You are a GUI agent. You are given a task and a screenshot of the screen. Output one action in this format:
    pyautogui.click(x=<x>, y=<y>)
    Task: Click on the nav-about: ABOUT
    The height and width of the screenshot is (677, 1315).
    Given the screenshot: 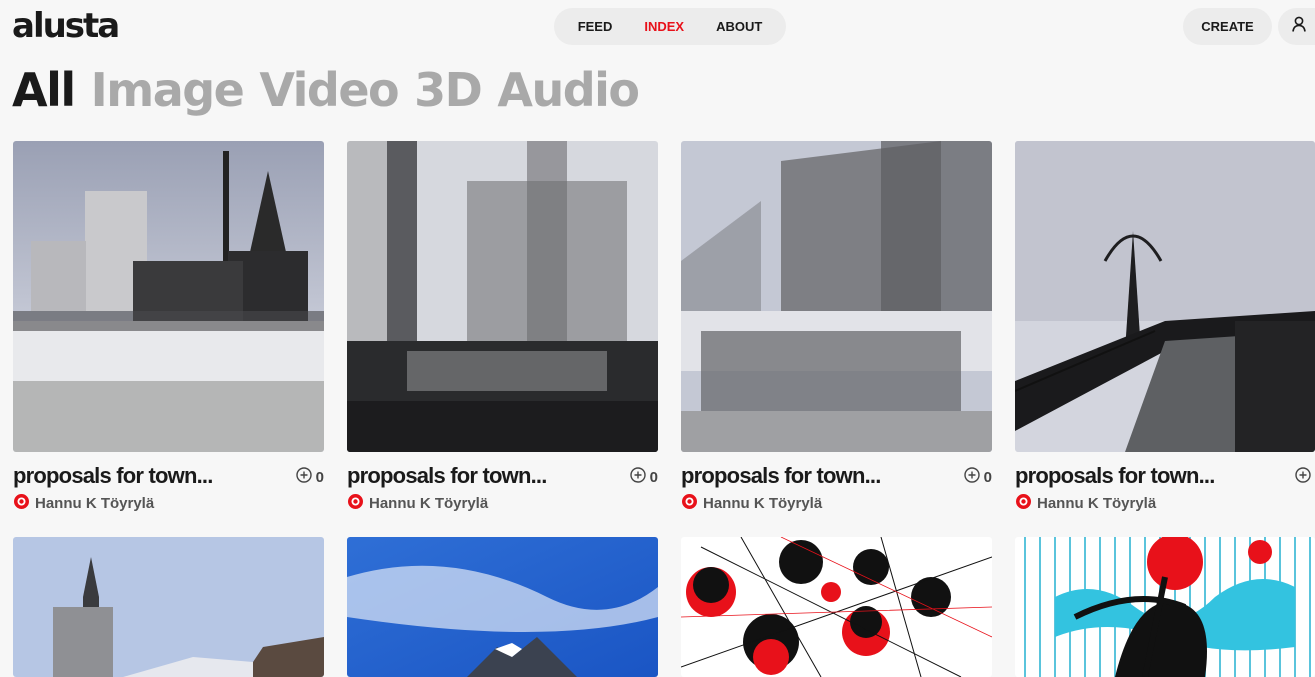 What is the action you would take?
    pyautogui.click(x=739, y=26)
    